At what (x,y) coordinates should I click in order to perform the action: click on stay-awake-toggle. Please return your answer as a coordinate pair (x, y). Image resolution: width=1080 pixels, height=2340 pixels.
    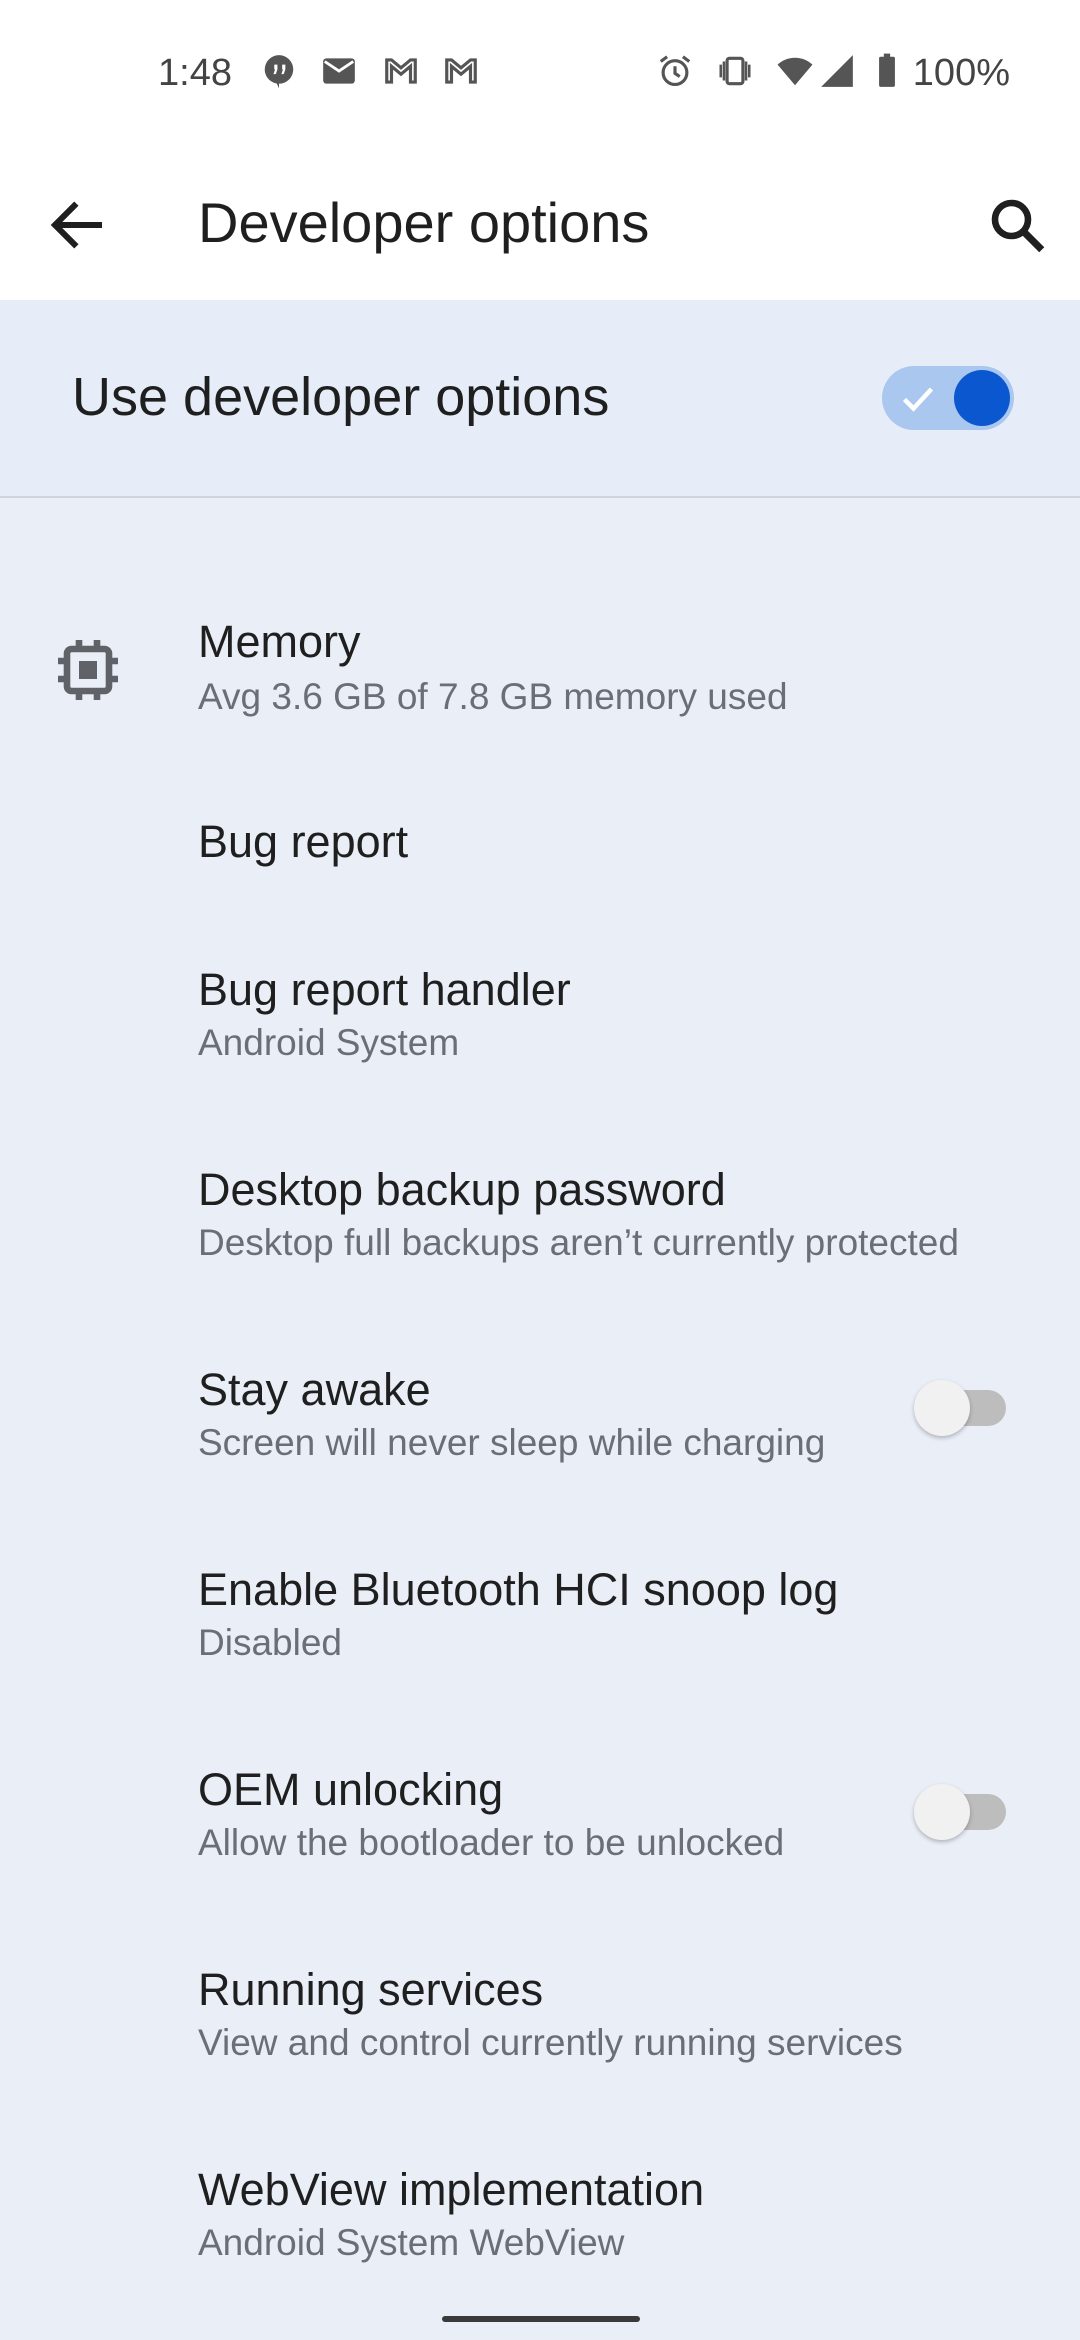
    Looking at the image, I should click on (960, 1408).